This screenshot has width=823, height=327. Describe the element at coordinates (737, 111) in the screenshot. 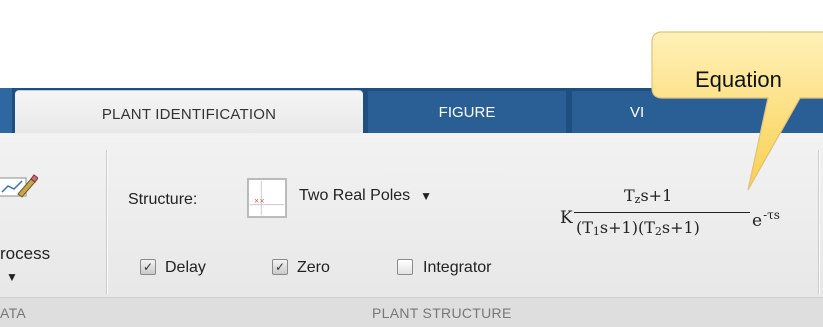

I see `equation-callout` at that location.